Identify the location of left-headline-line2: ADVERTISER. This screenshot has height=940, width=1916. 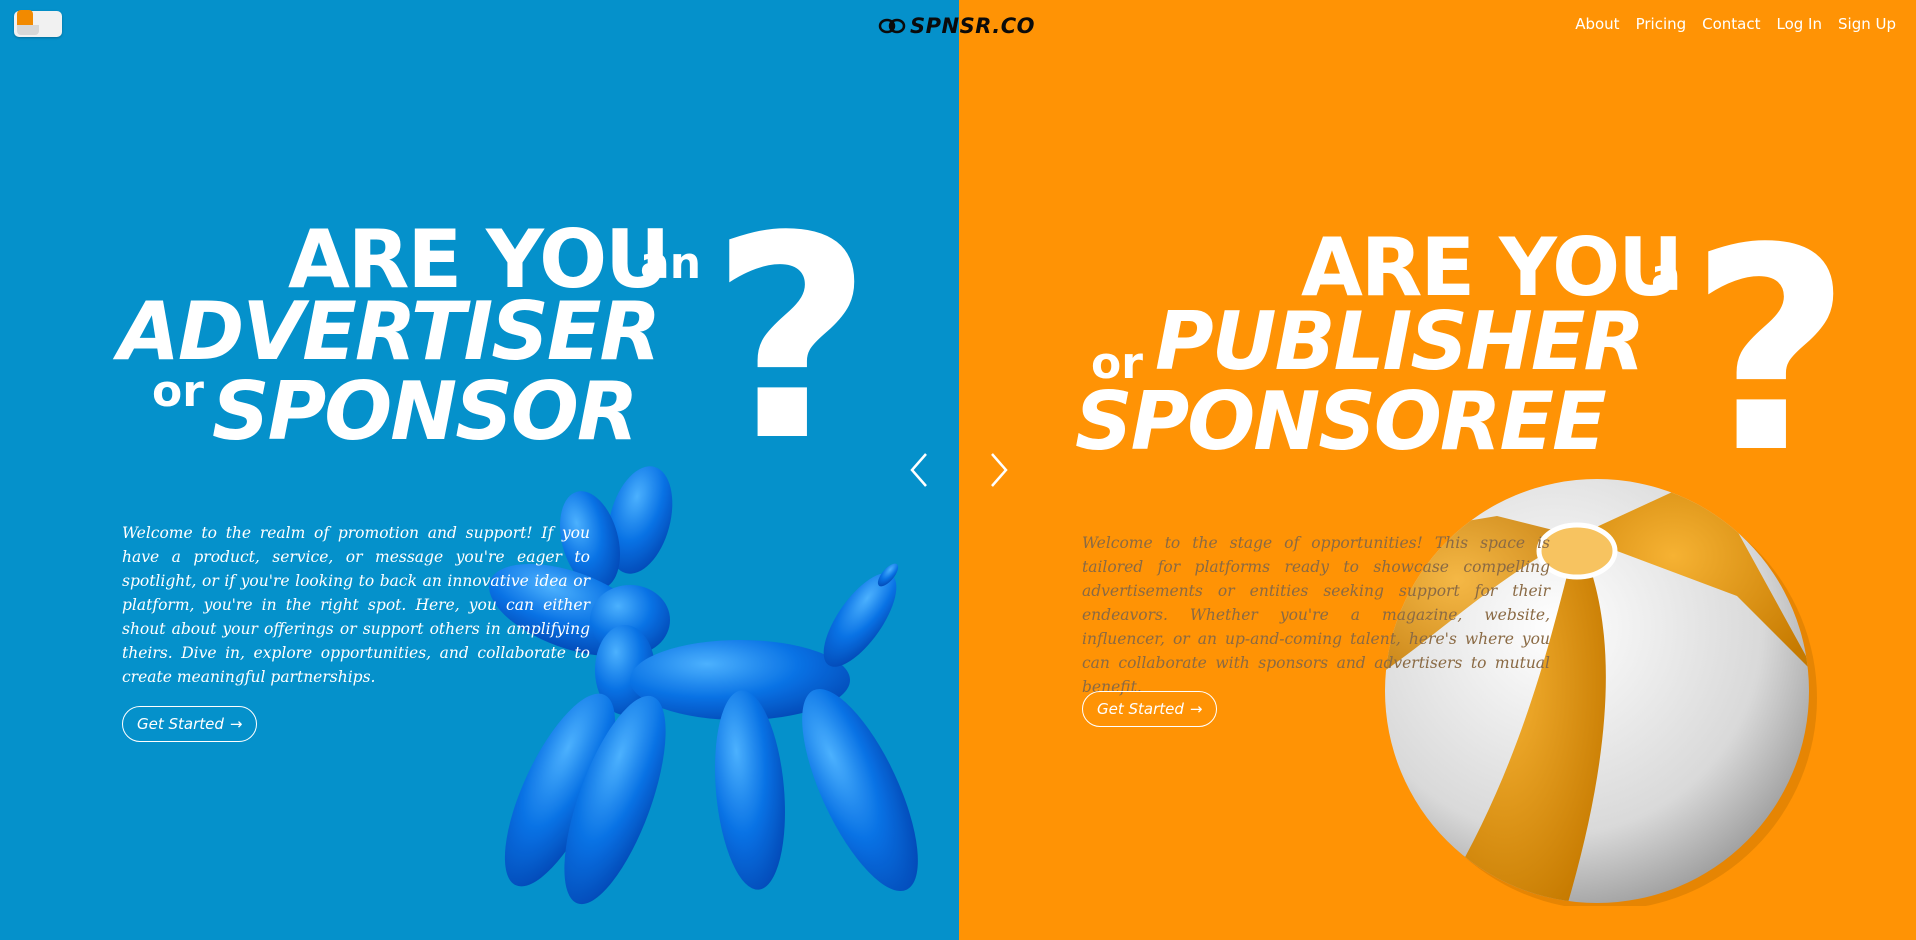
(389, 331).